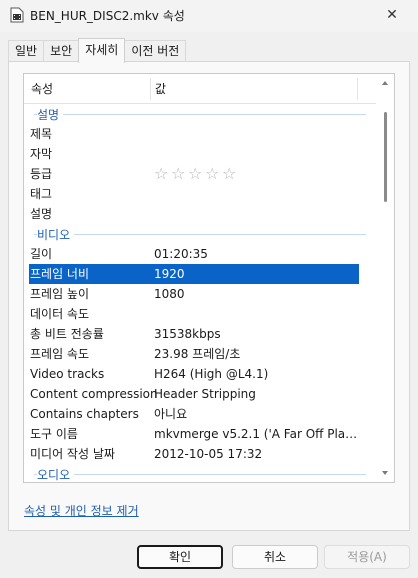 This screenshot has height=578, width=418. What do you see at coordinates (67, 374) in the screenshot?
I see `property-name: Video tracks` at bounding box center [67, 374].